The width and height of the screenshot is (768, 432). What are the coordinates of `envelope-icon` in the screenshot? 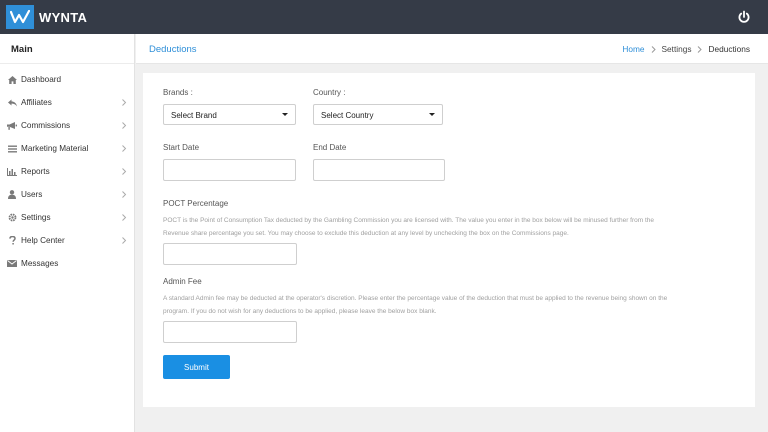 It's located at (12, 264).